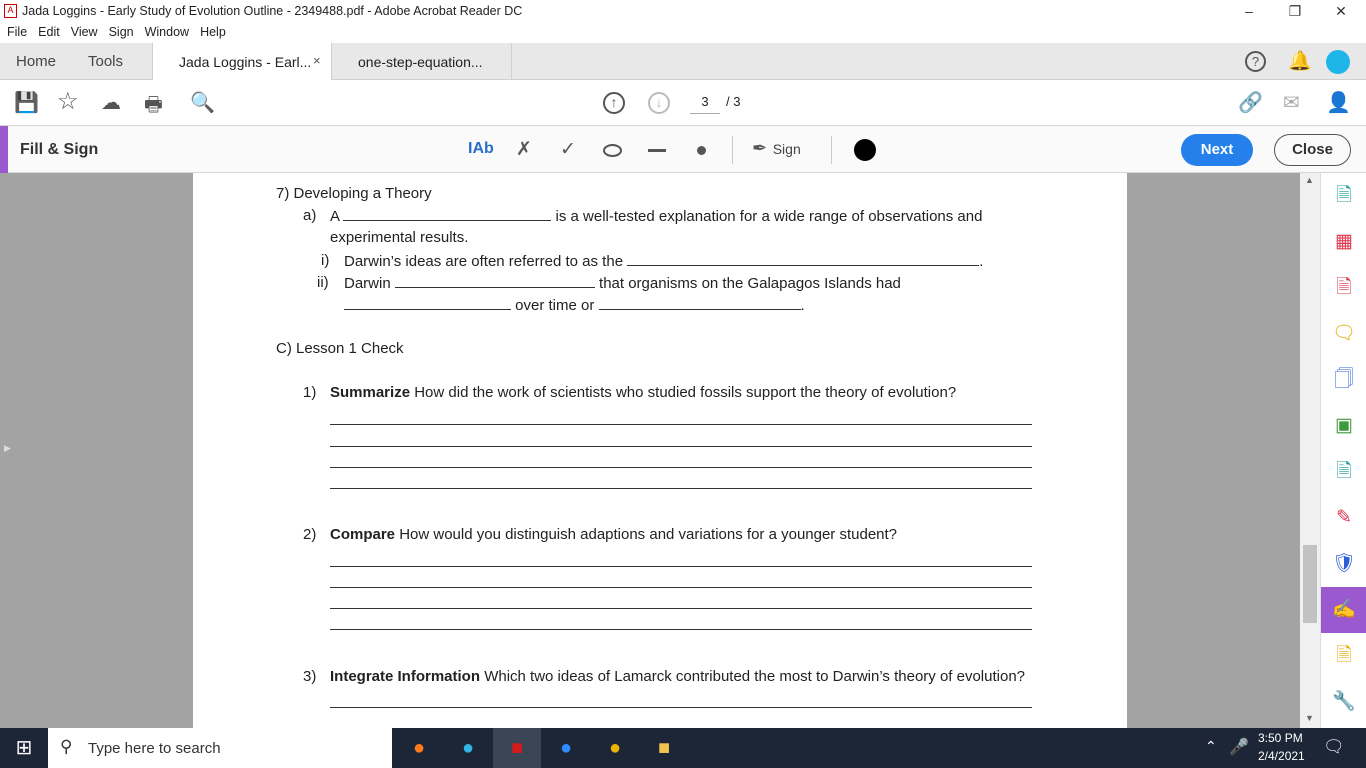 Image resolution: width=1366 pixels, height=768 pixels. Describe the element at coordinates (786, 149) in the screenshot. I see `sign-label: Sign` at that location.